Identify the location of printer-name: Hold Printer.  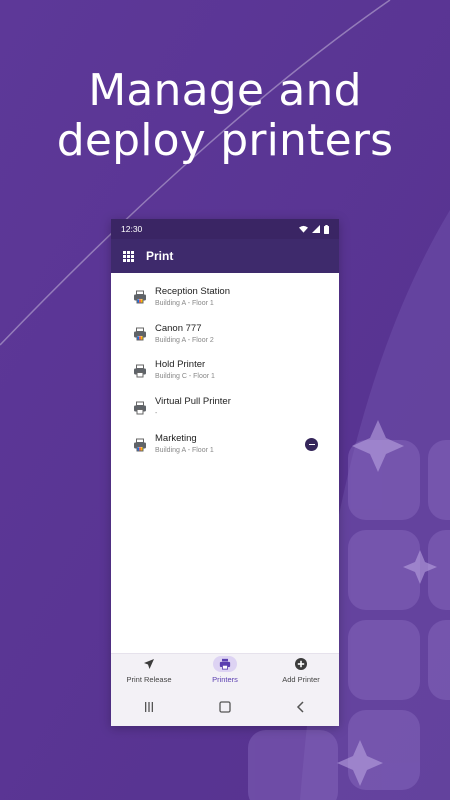
(180, 365).